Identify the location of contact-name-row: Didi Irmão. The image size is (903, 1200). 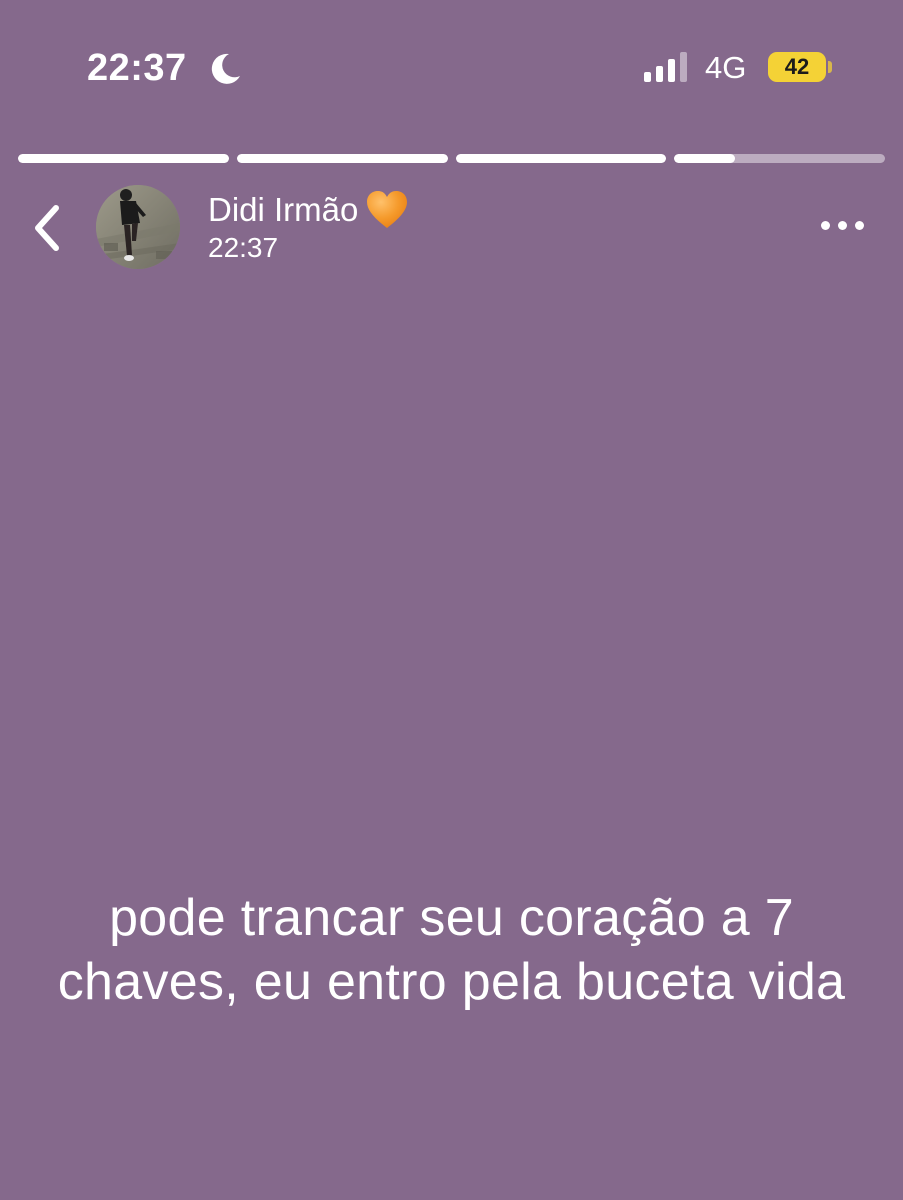
(308, 210).